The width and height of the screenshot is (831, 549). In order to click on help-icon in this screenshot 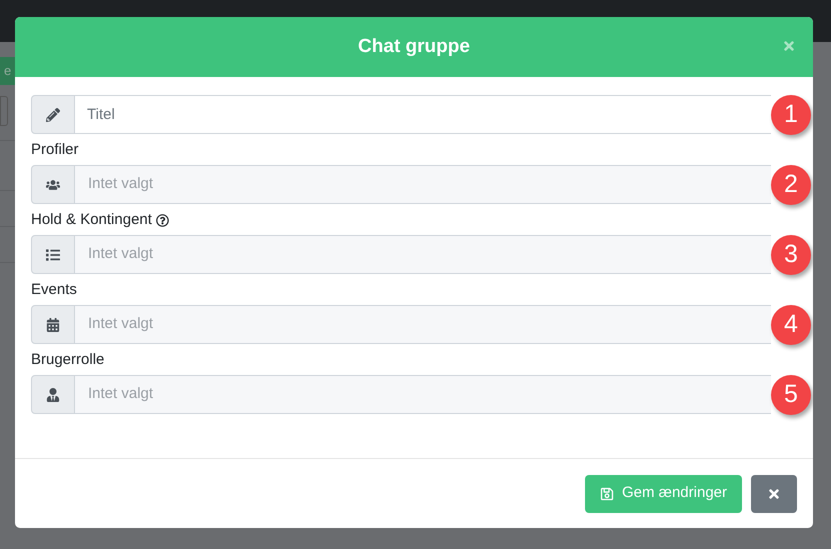, I will do `click(162, 220)`.